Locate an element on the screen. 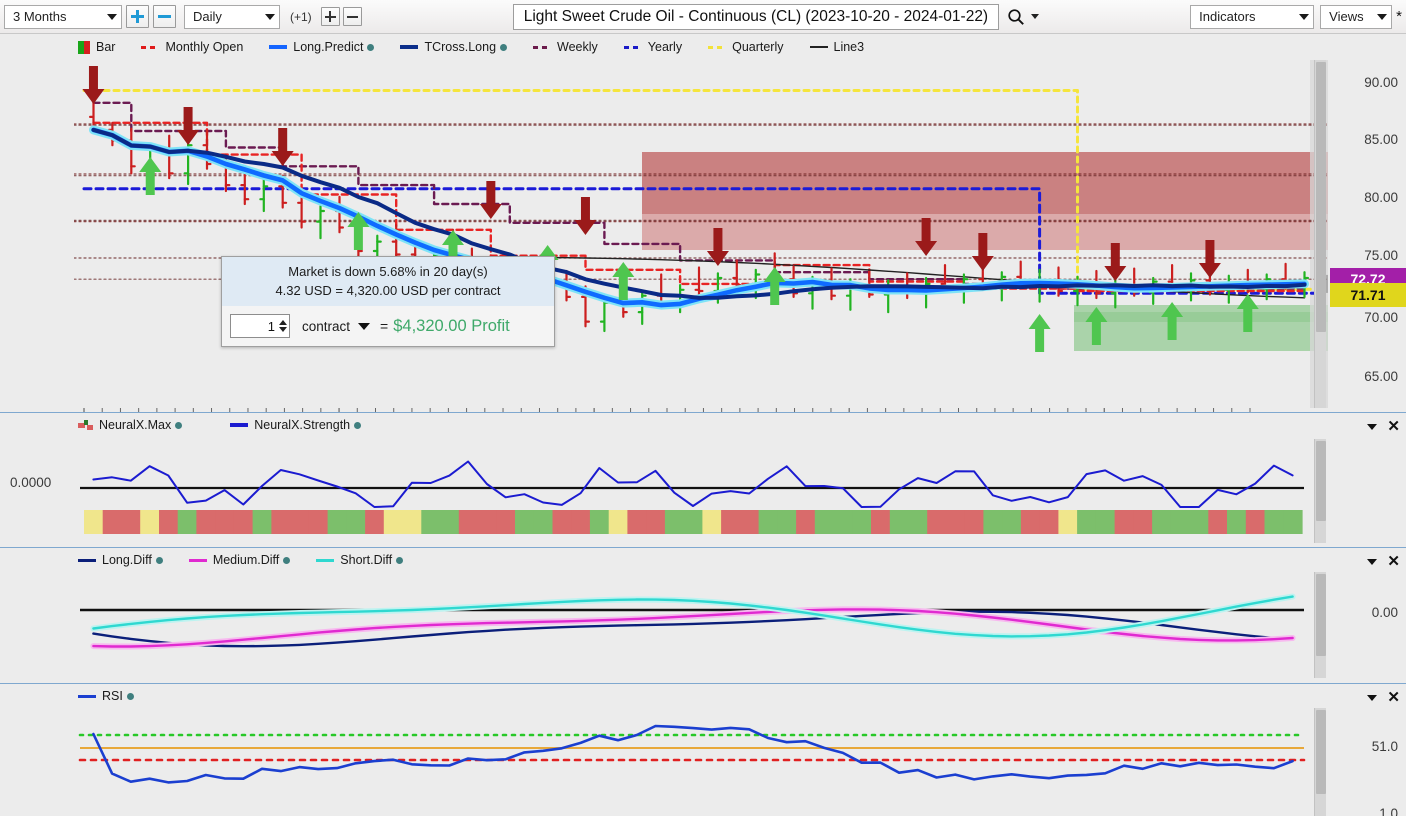  rsi-plot-area is located at coordinates (694, 762).